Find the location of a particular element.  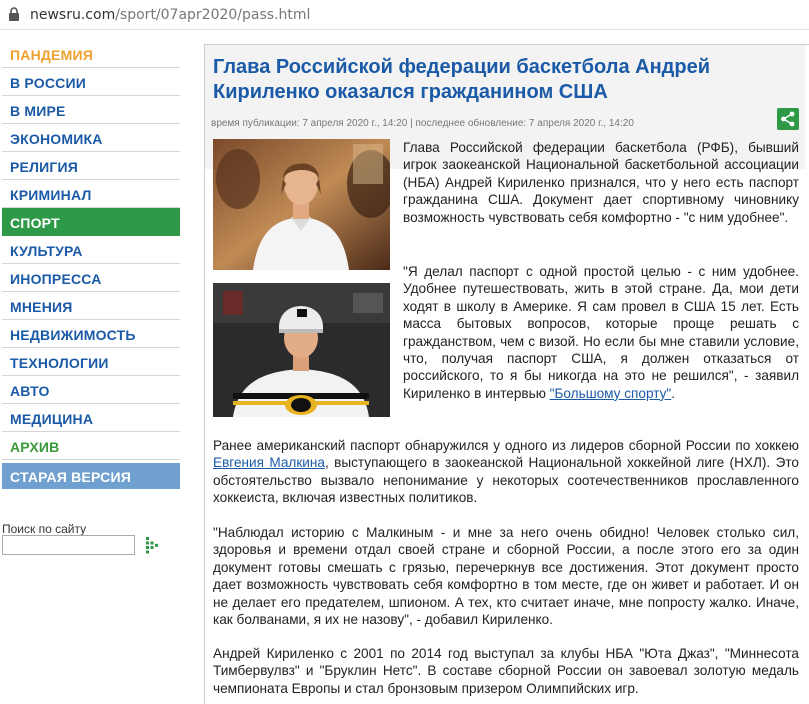

nav-item-old-version: СТАРАЯ ВЕРСИЯ is located at coordinates (91, 476).